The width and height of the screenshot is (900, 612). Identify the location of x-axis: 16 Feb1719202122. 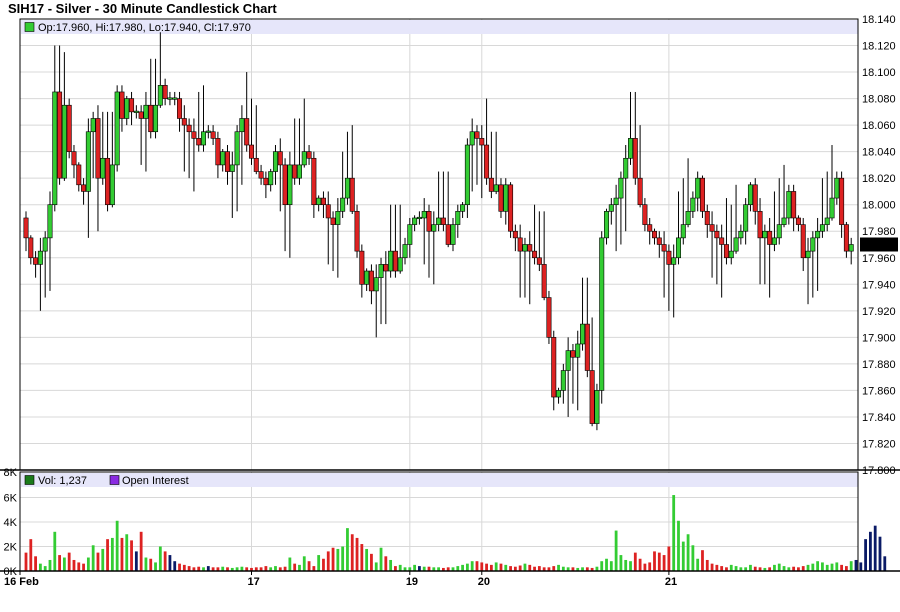
(452, 579).